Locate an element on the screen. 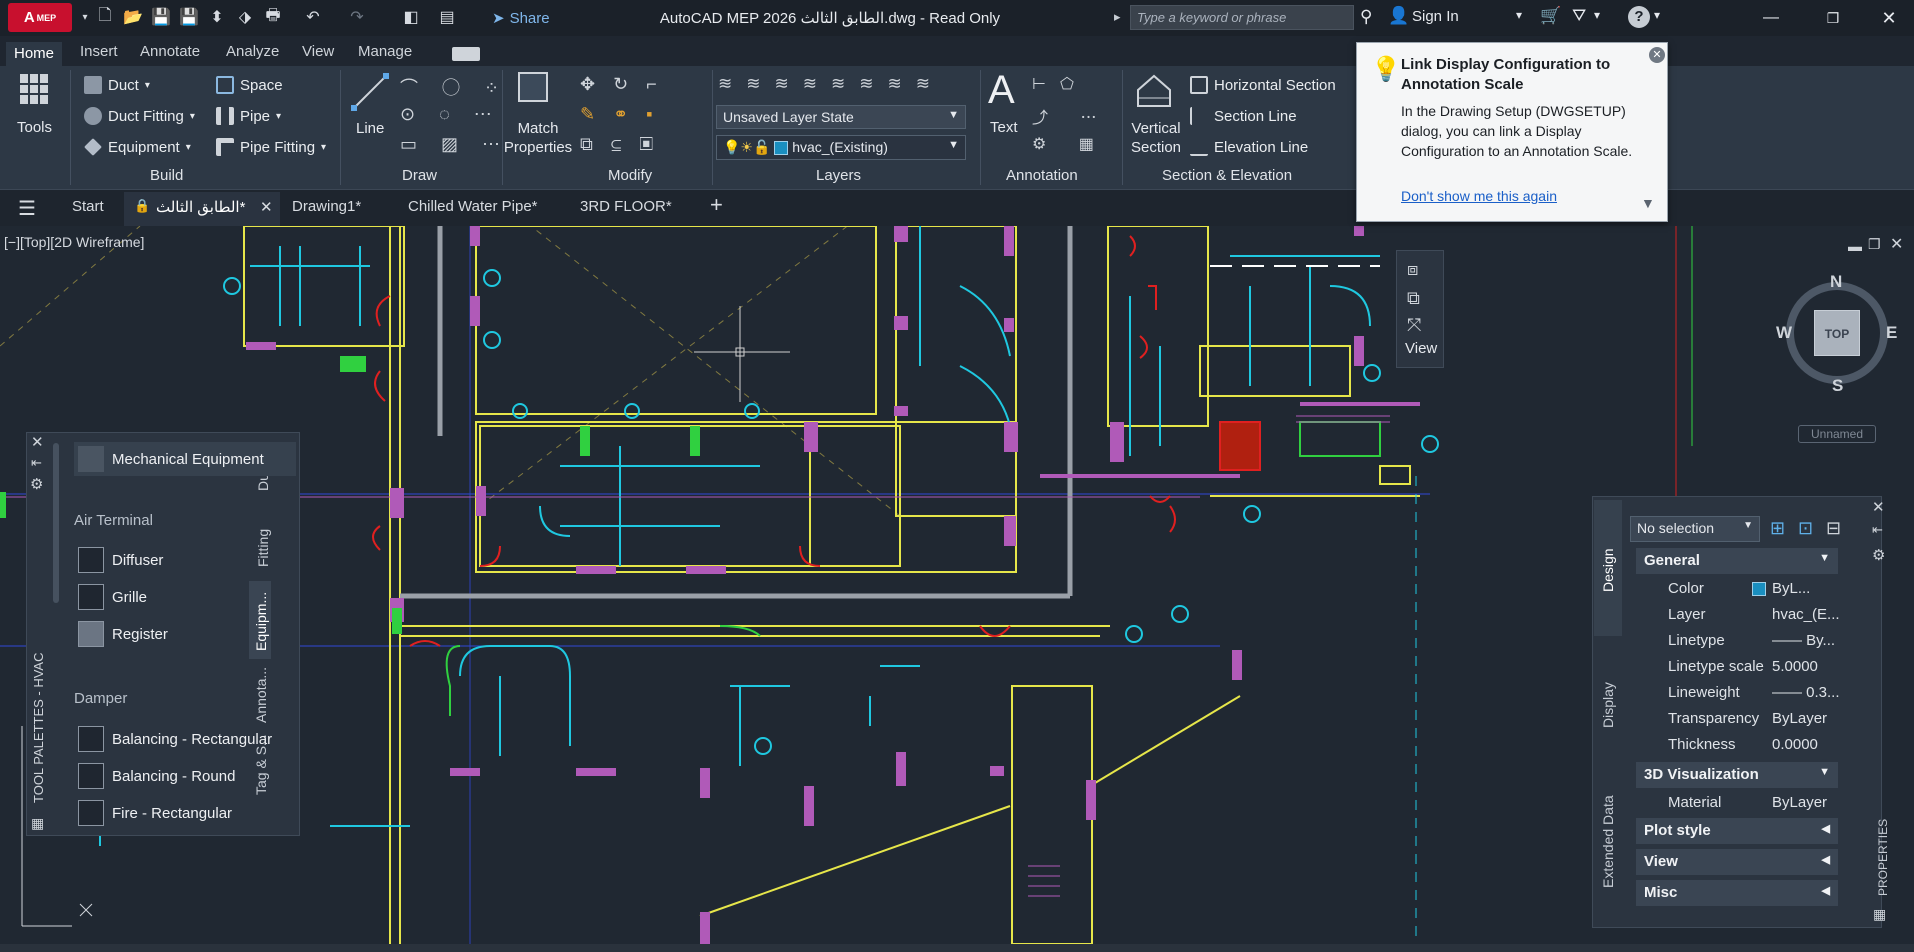 This screenshot has height=952, width=1914. palette-item-balancing-round: Balancing - Round is located at coordinates (156, 776).